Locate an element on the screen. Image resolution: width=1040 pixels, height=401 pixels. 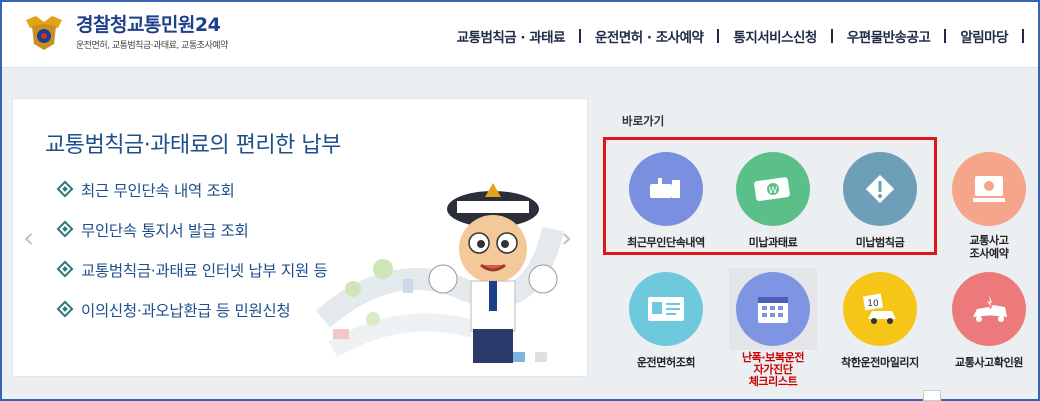
banner-list-label: 무인단속 통지서 발급 조회 is located at coordinates (165, 231).